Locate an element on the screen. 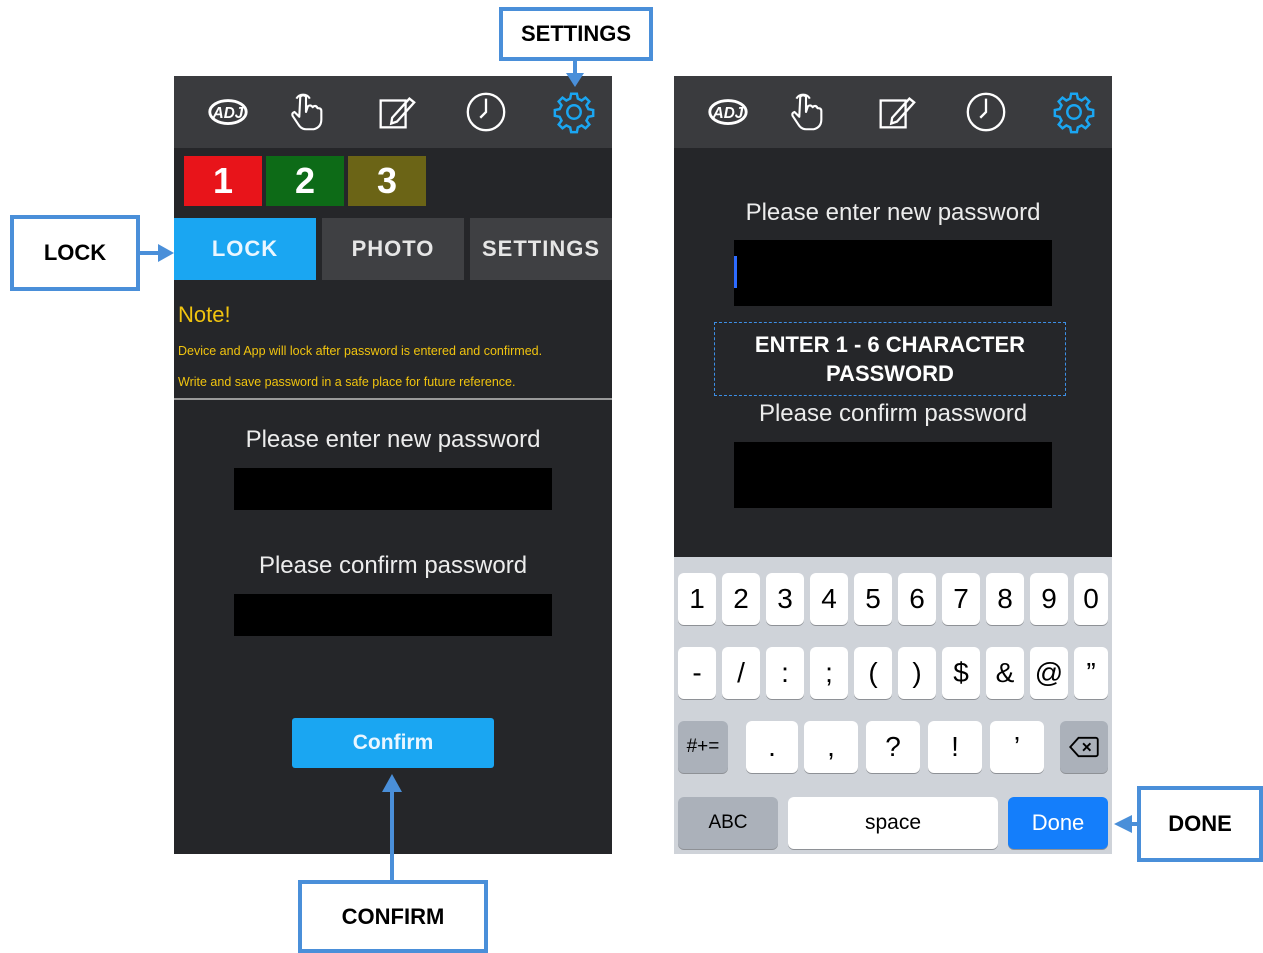 The image size is (1263, 953). key-7: 7 is located at coordinates (961, 599).